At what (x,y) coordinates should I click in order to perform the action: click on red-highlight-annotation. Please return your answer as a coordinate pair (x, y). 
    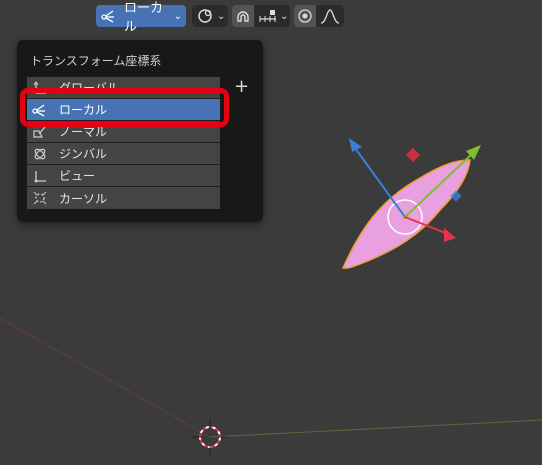
    Looking at the image, I should click on (124, 107).